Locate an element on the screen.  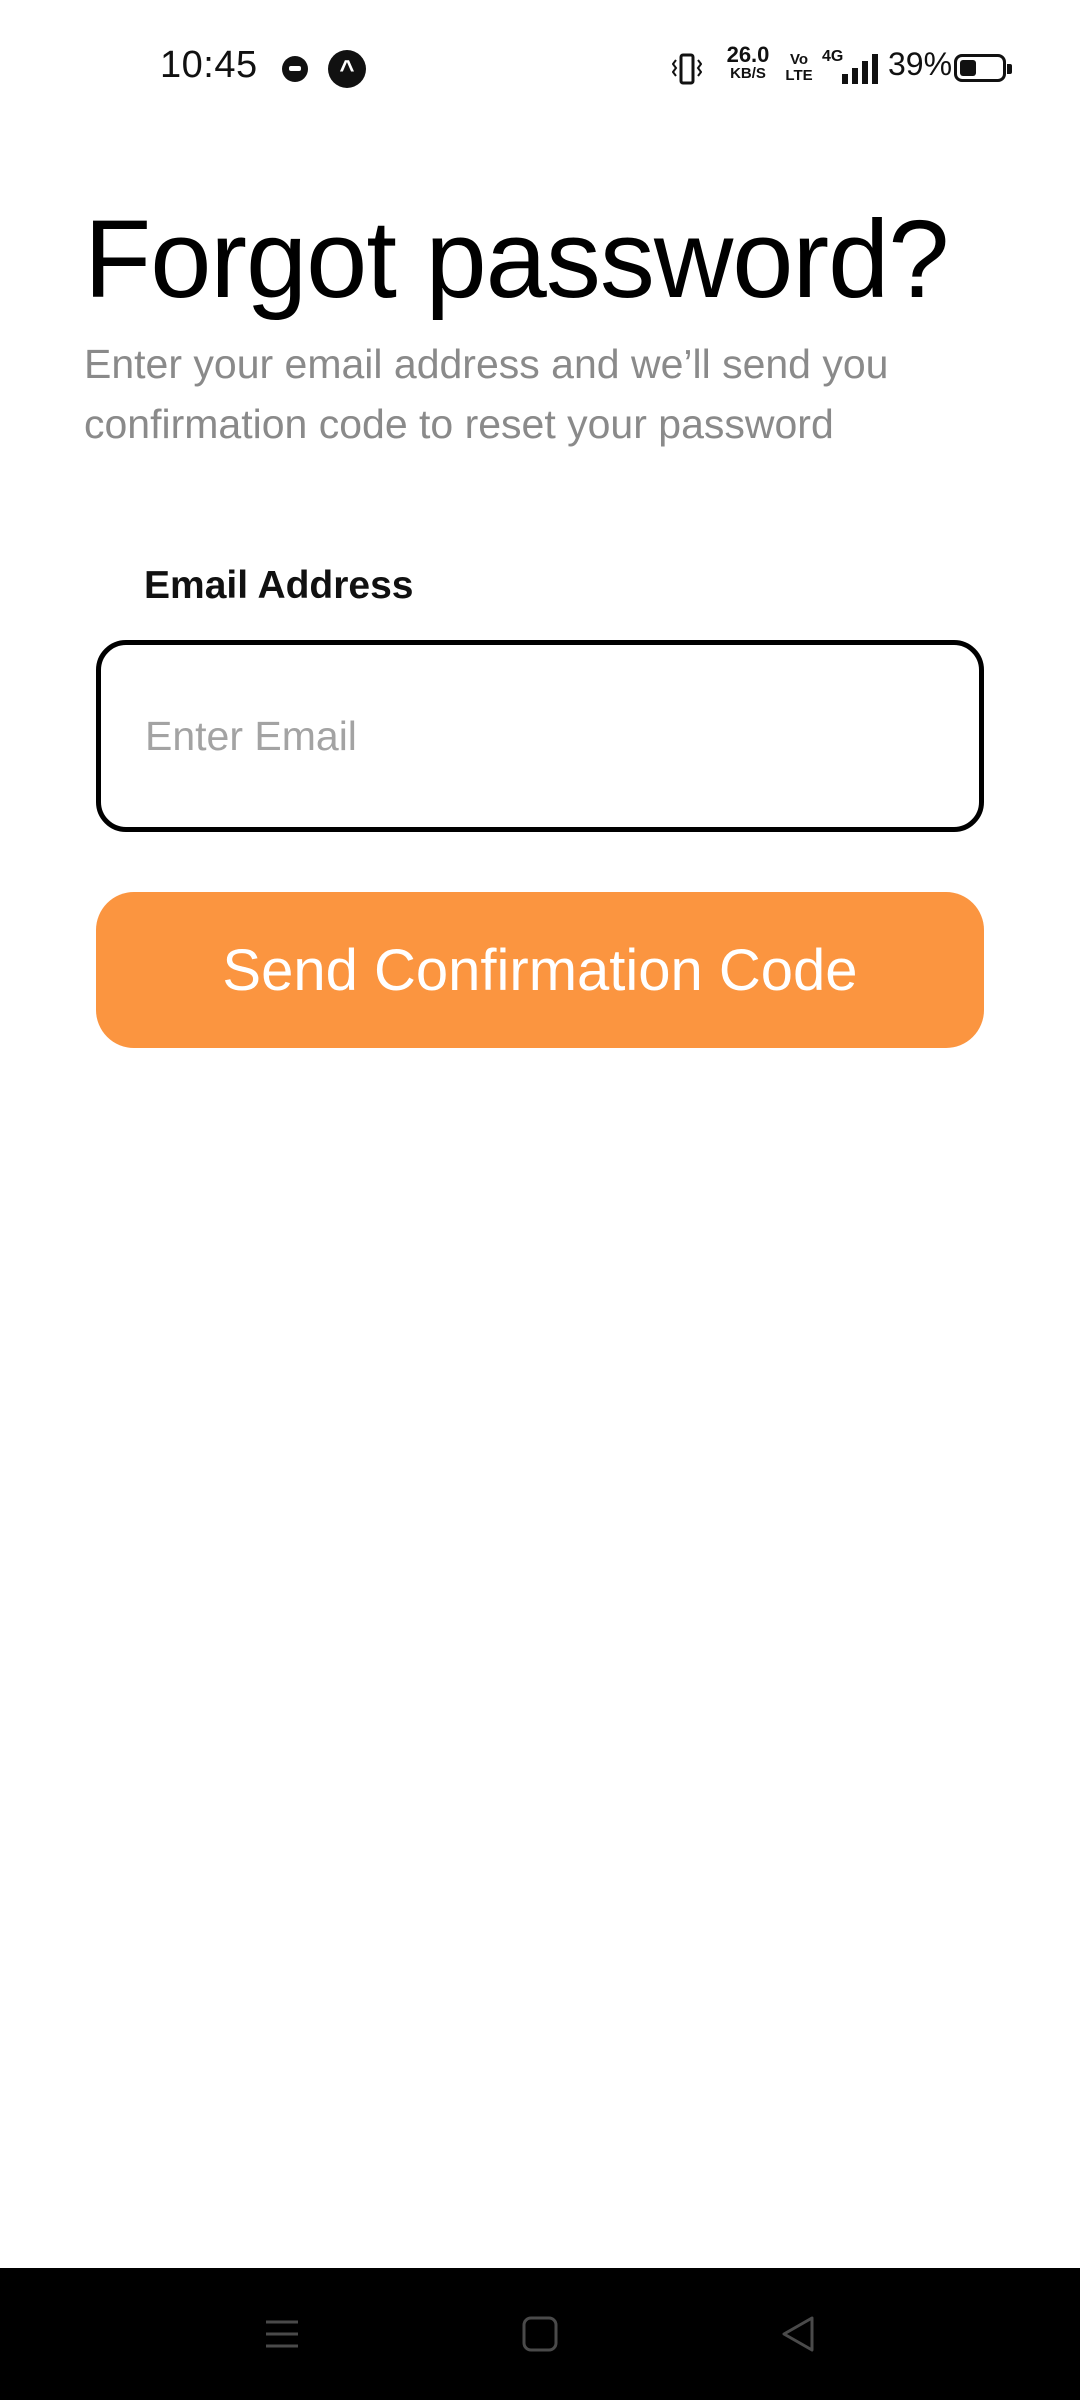
back-icon is located at coordinates (798, 2334).